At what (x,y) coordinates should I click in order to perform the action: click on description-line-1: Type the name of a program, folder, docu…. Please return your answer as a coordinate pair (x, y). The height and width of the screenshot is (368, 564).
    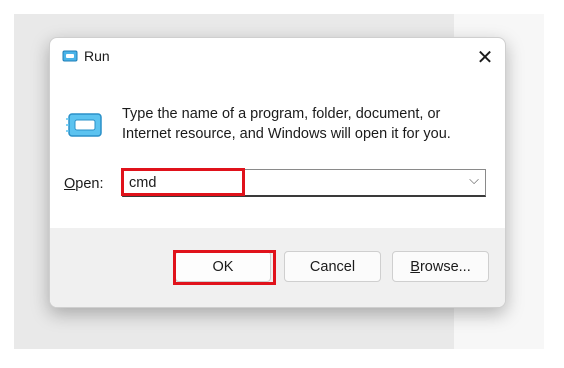
    Looking at the image, I should click on (281, 114).